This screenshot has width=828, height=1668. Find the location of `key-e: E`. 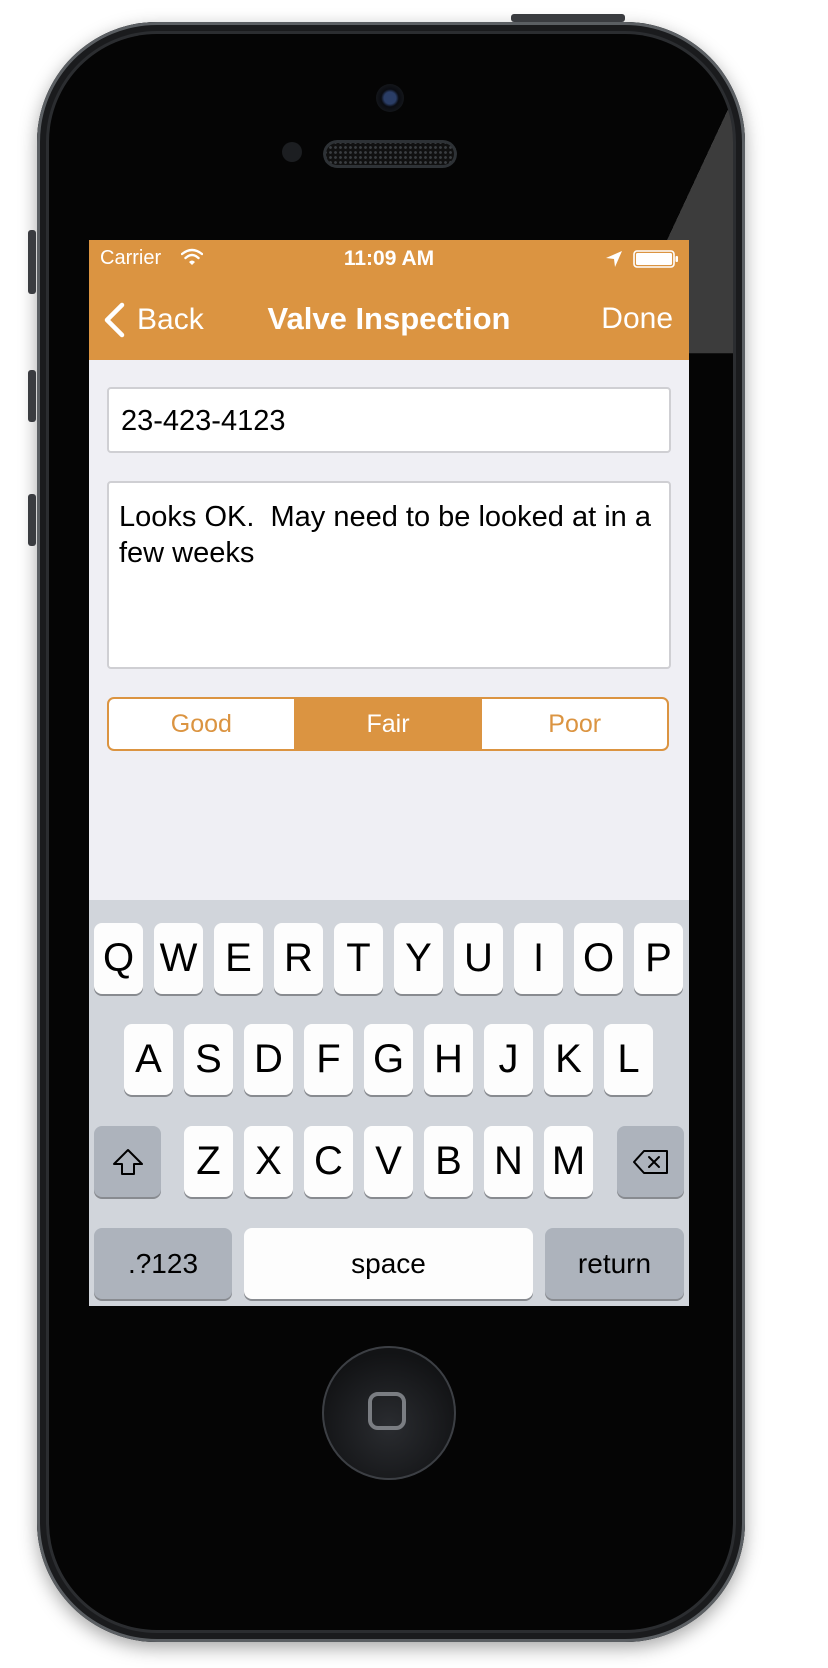

key-e: E is located at coordinates (238, 958).